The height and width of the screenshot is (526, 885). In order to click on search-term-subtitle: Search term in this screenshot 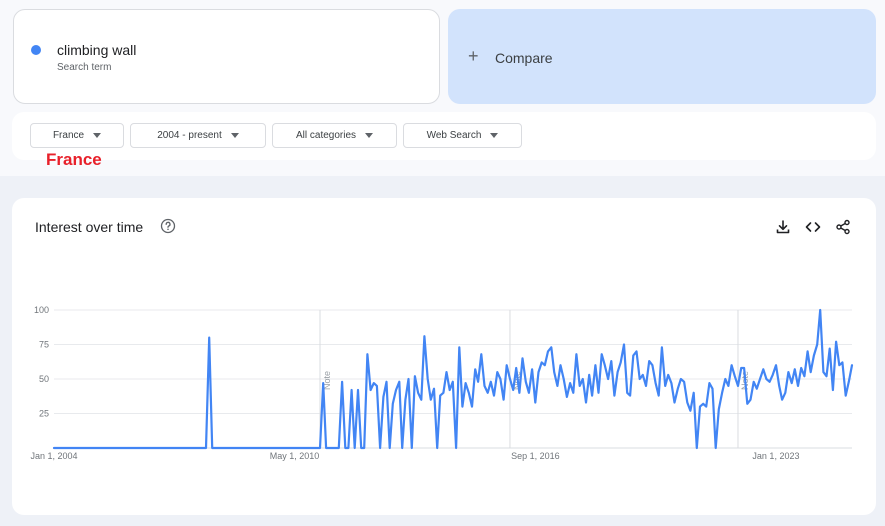, I will do `click(84, 67)`.